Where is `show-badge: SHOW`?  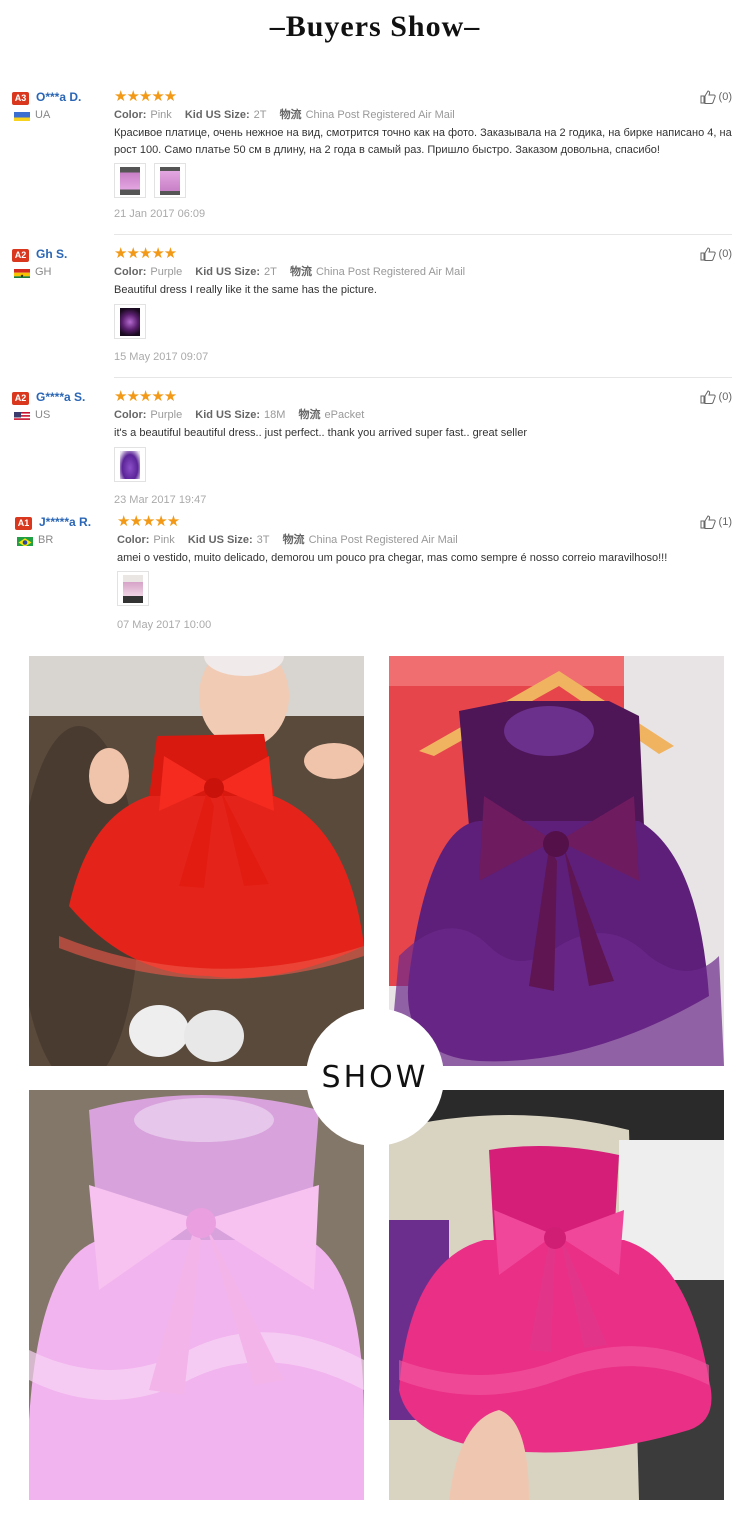
show-badge: SHOW is located at coordinates (375, 1077).